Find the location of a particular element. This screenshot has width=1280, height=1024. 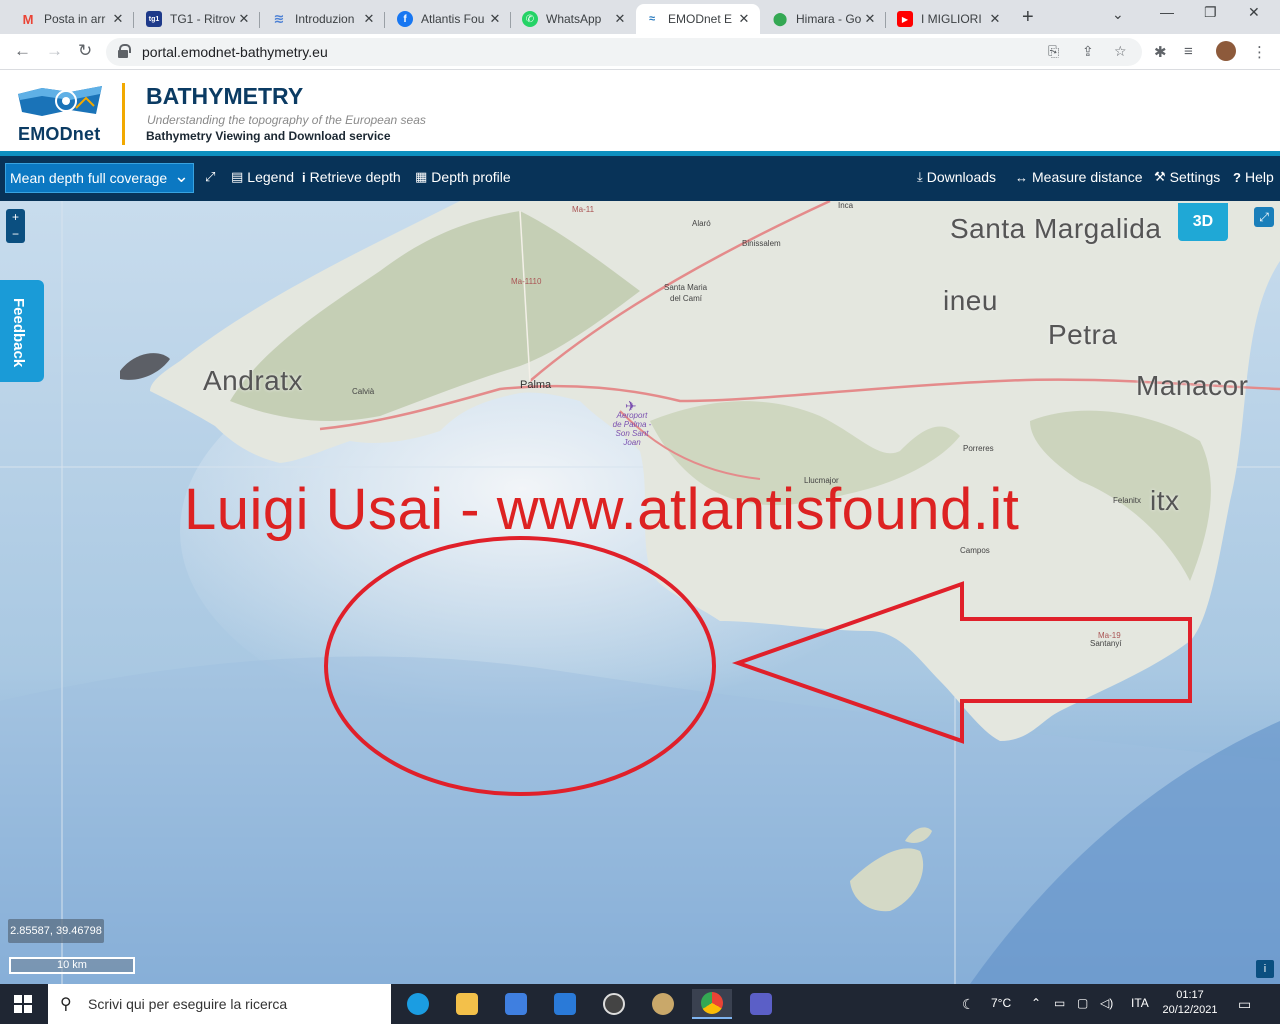

expand-map-icon: ⤢ is located at coordinates (1264, 217).